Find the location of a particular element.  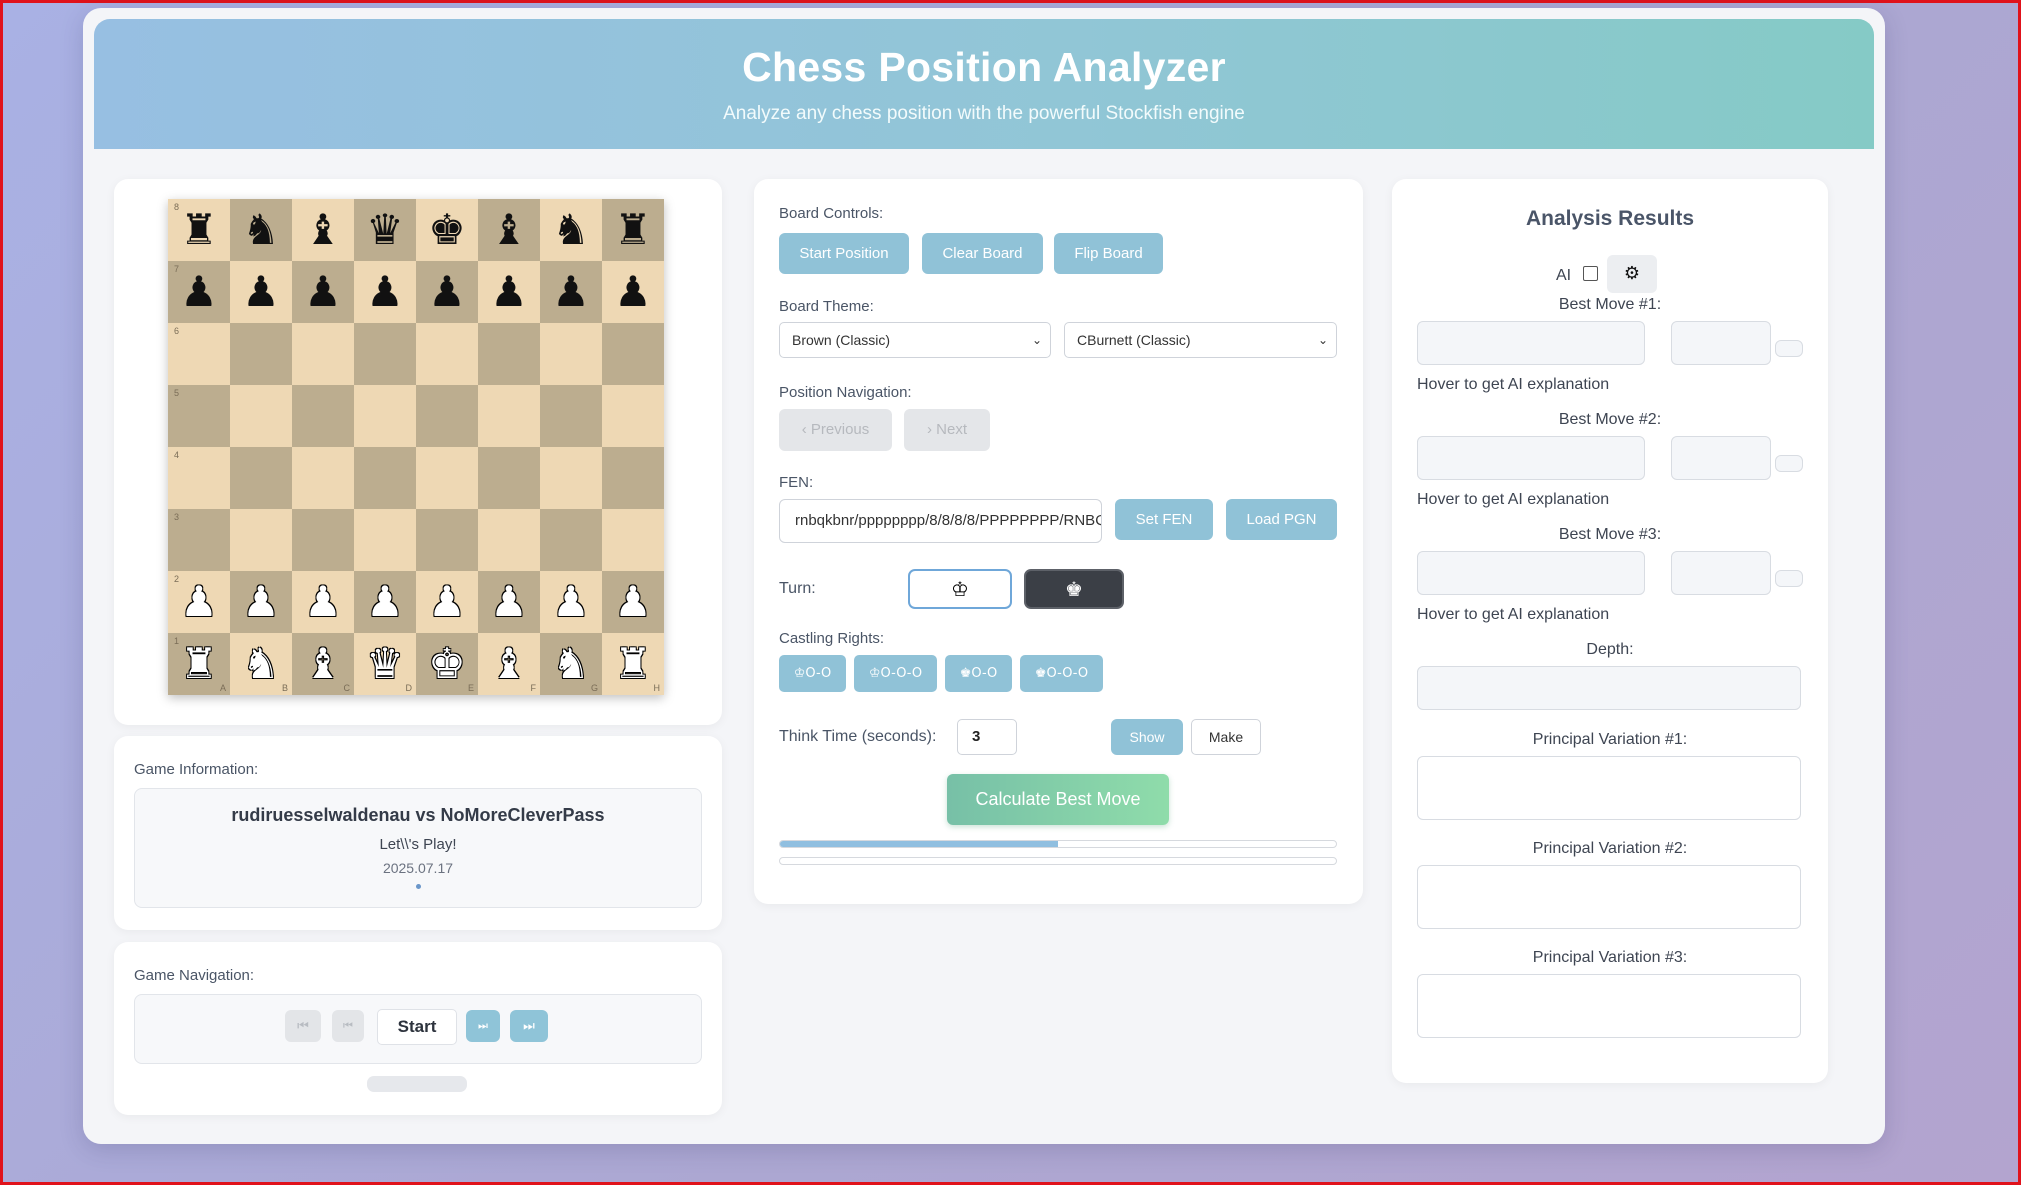

square-g5 is located at coordinates (571, 416).